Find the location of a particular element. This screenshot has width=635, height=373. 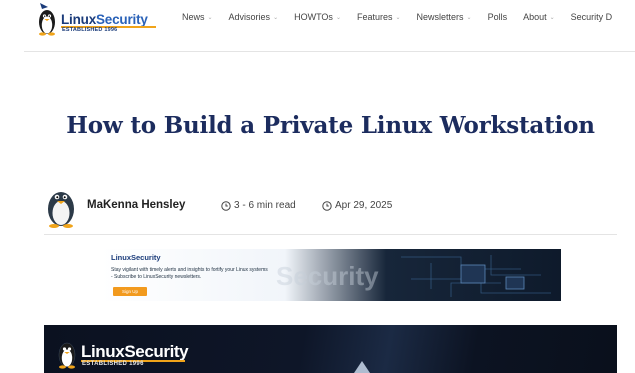

nav-item-howtos: HOWTOs ⌄ is located at coordinates (317, 17).